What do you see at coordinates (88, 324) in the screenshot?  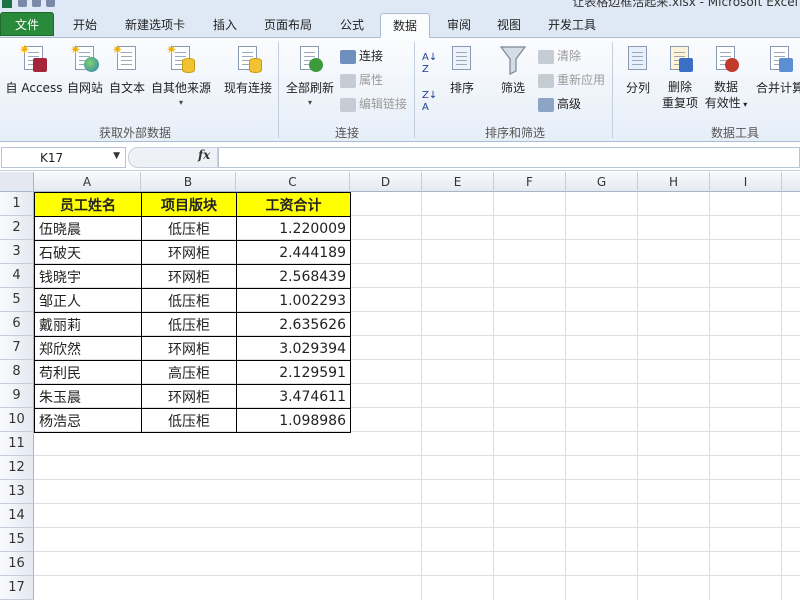 I see `cell-name: 戴丽莉` at bounding box center [88, 324].